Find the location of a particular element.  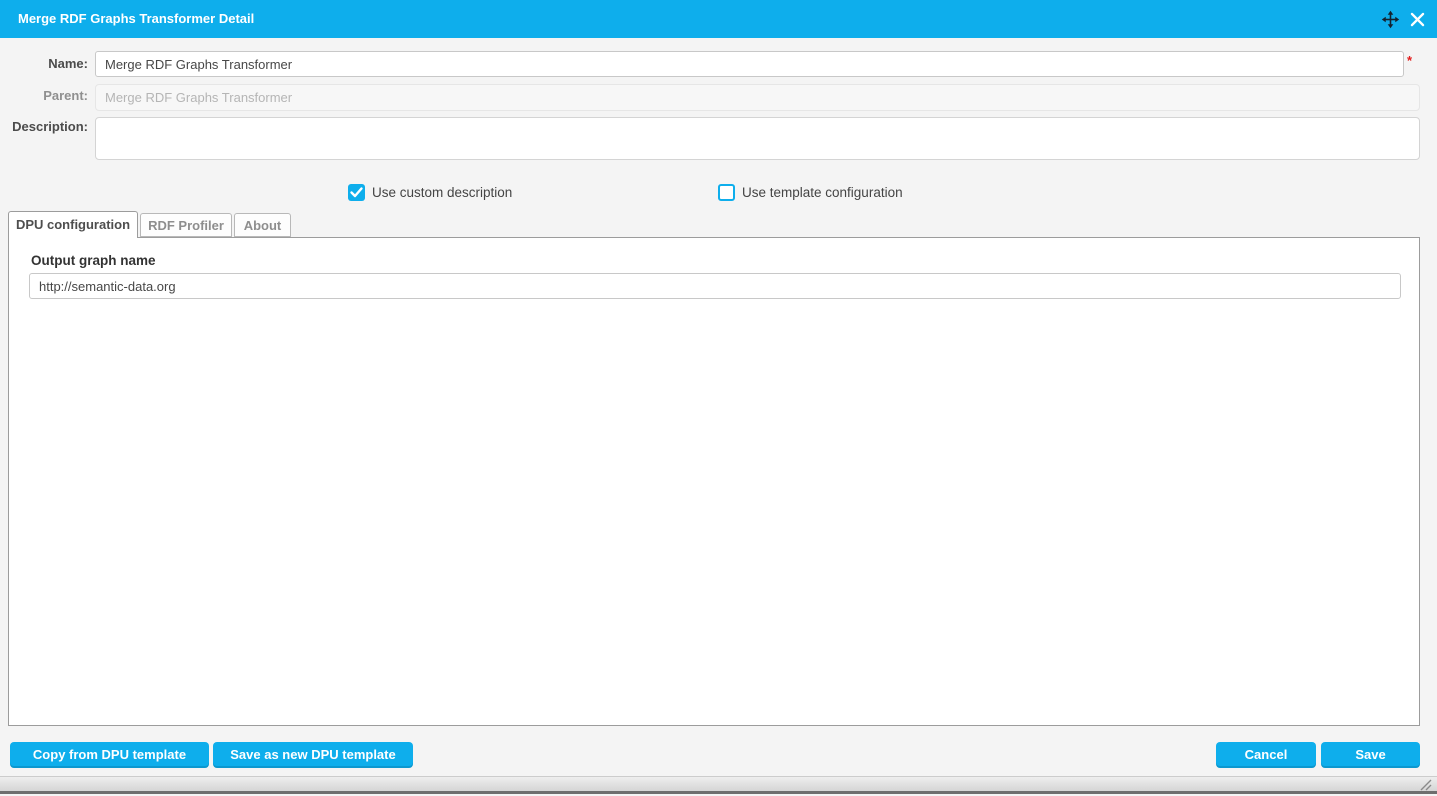

parent-input is located at coordinates (757, 97).